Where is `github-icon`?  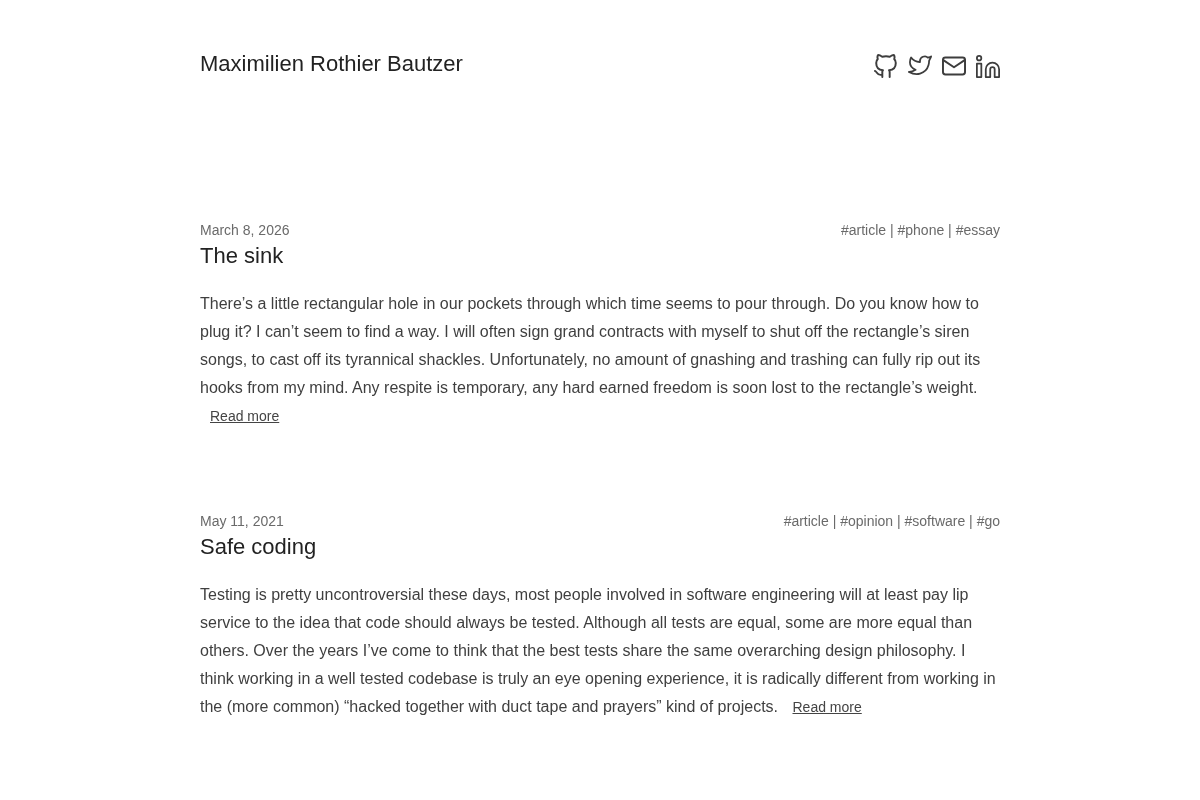 github-icon is located at coordinates (886, 66).